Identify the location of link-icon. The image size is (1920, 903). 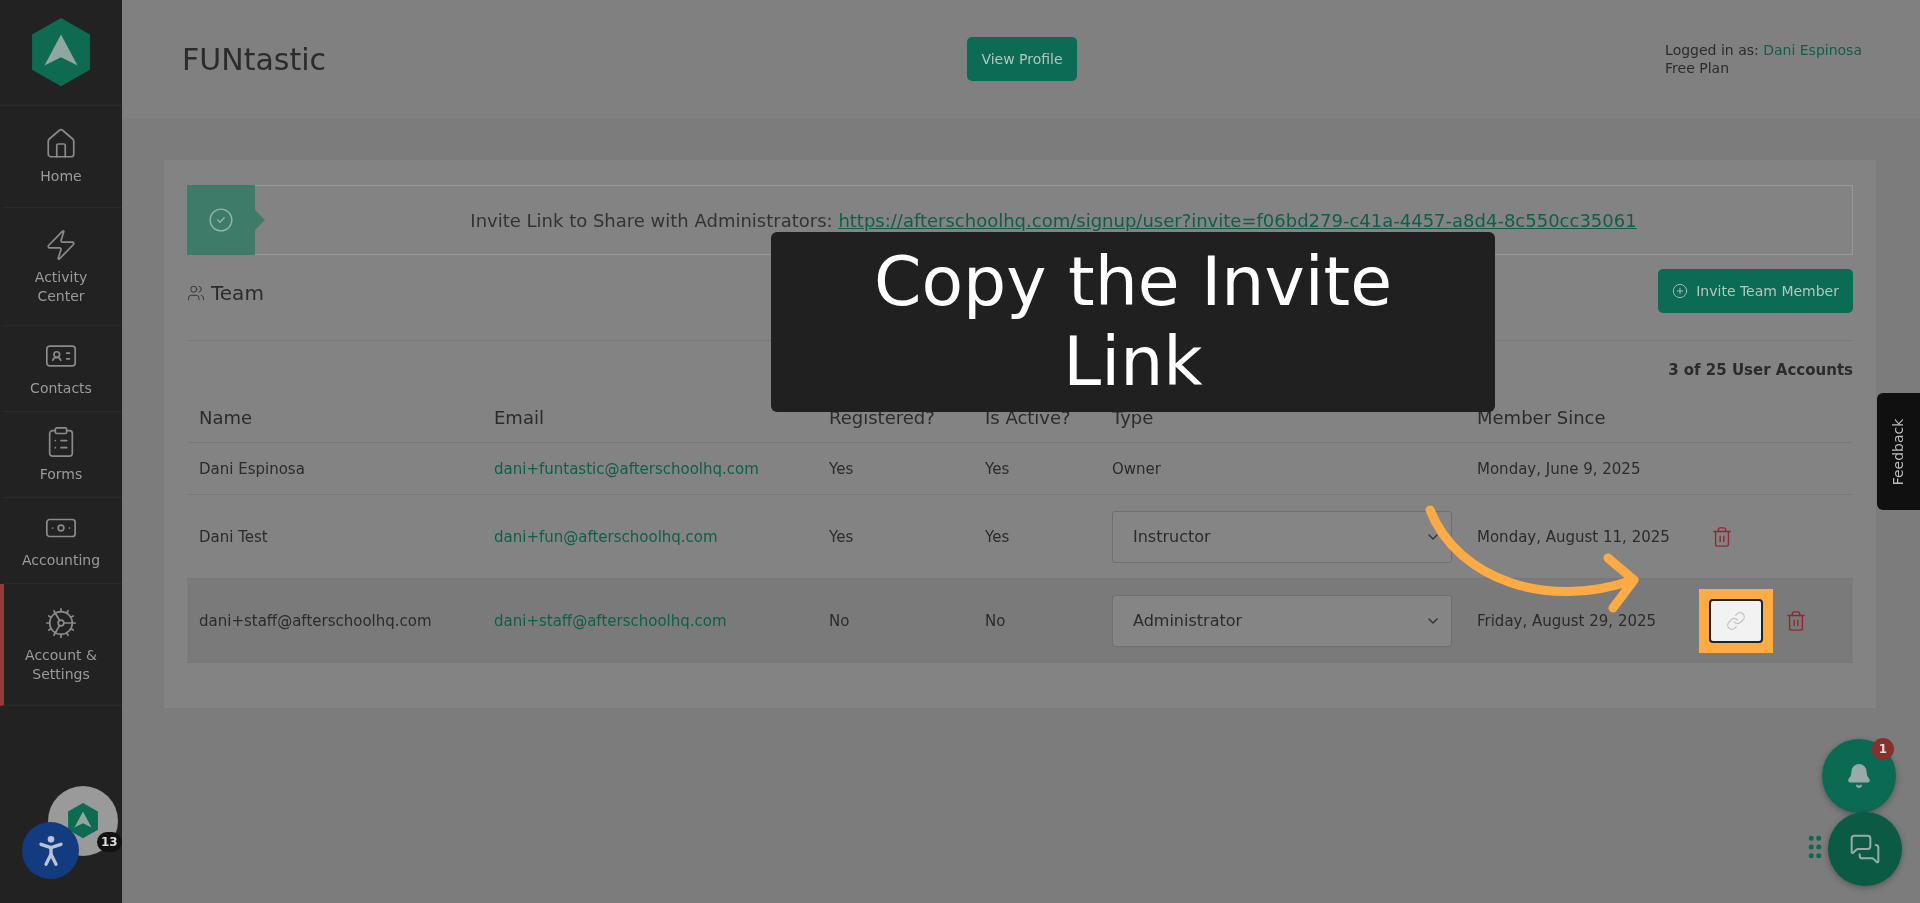
(1736, 620).